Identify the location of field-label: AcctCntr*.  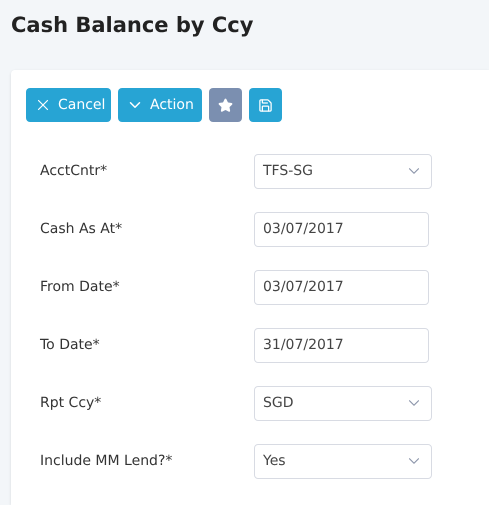
(74, 171).